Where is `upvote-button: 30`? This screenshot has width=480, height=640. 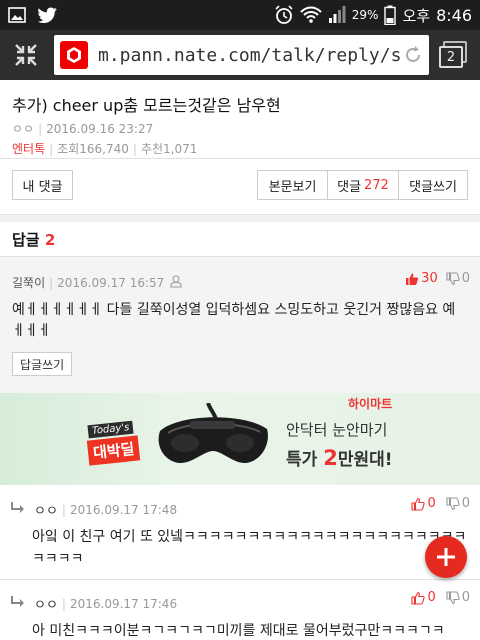 upvote-button: 30 is located at coordinates (421, 278).